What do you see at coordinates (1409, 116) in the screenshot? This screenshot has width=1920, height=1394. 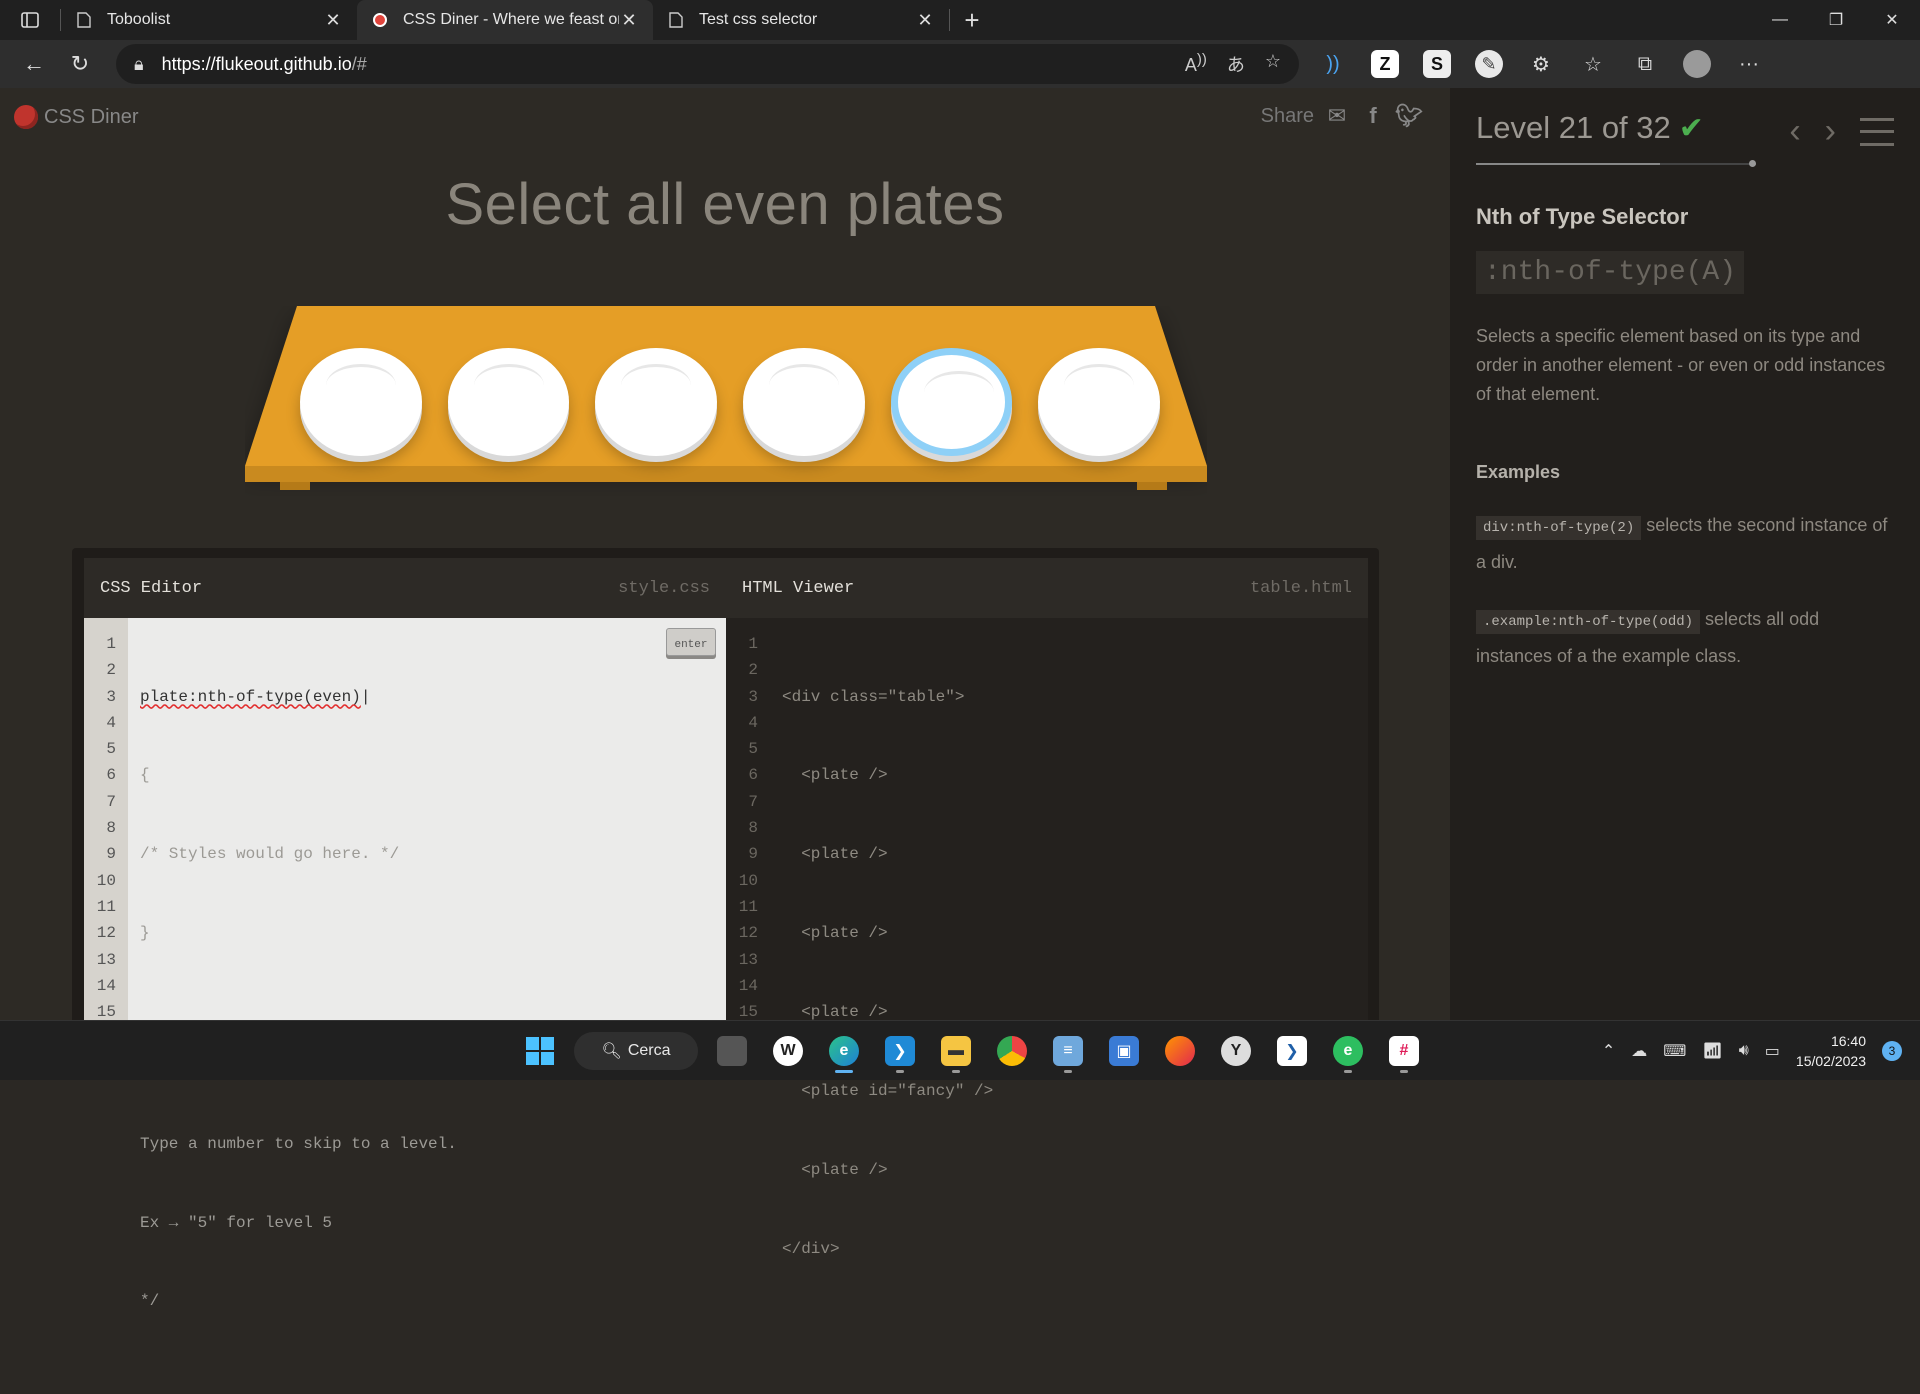 I see `twitter-icon: 🐦︎` at bounding box center [1409, 116].